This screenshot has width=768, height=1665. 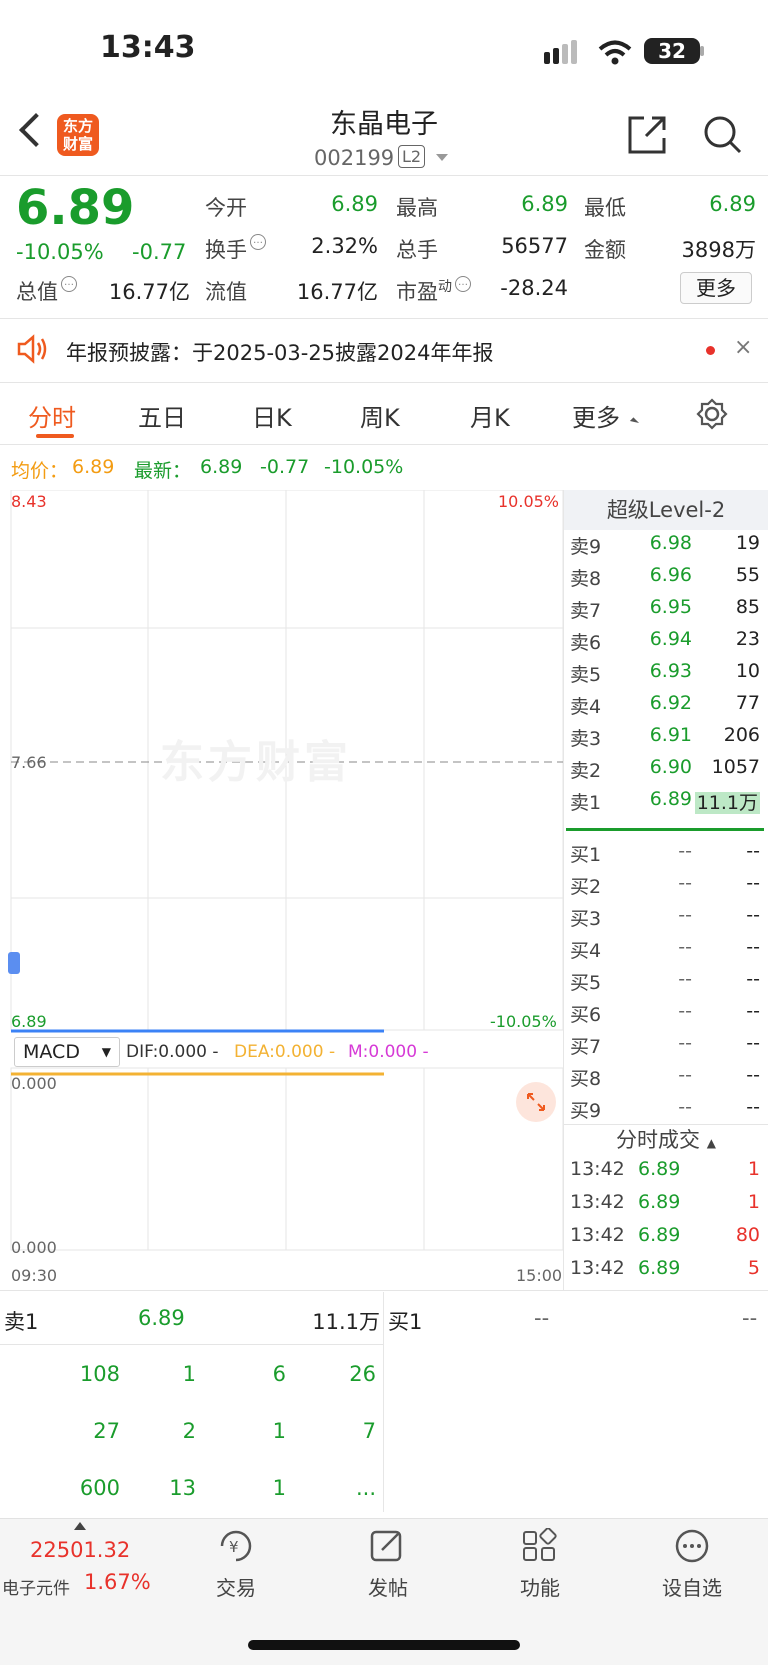 What do you see at coordinates (442, 157) in the screenshot?
I see `chevron-down-icon` at bounding box center [442, 157].